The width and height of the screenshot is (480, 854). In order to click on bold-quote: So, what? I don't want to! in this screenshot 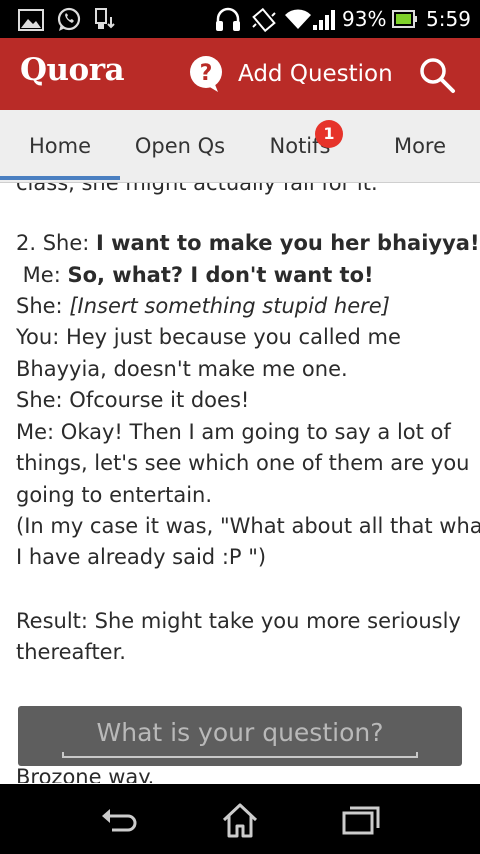, I will do `click(220, 275)`.